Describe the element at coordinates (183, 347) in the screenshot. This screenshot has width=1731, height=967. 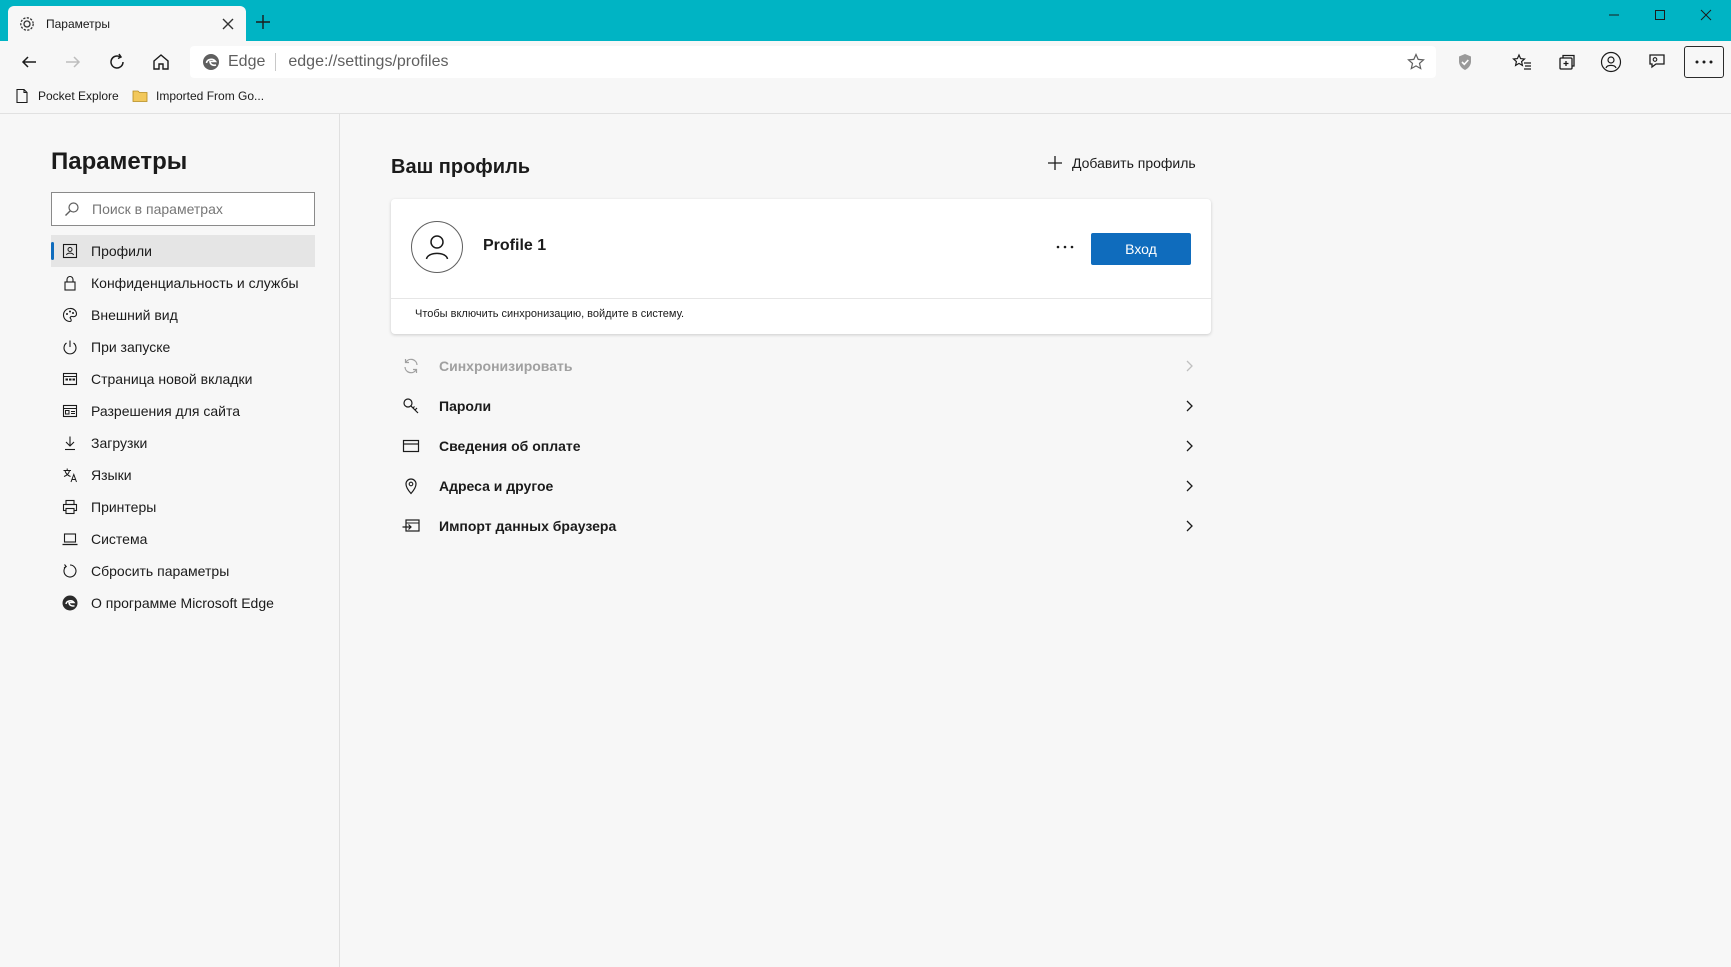
I see `sidebar-item-on-startup: При запуске` at that location.